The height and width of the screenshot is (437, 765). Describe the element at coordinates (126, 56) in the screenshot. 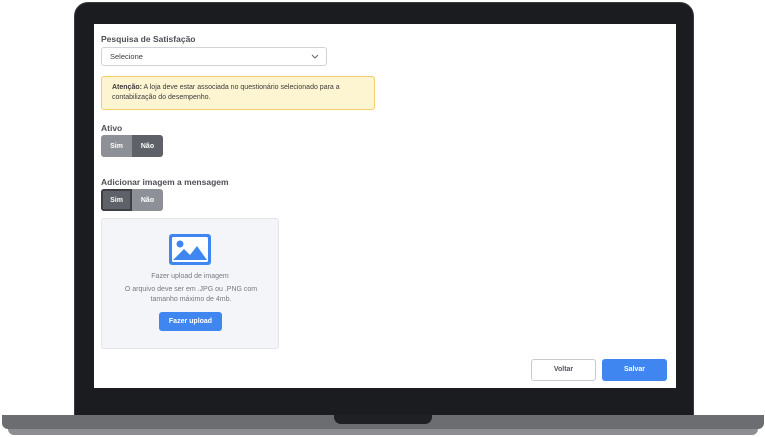

I see `survey-select-value: Selecione` at that location.